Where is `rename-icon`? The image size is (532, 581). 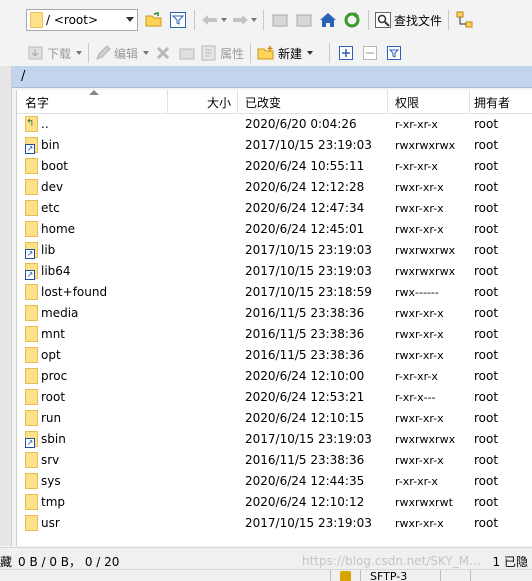
rename-icon is located at coordinates (187, 54).